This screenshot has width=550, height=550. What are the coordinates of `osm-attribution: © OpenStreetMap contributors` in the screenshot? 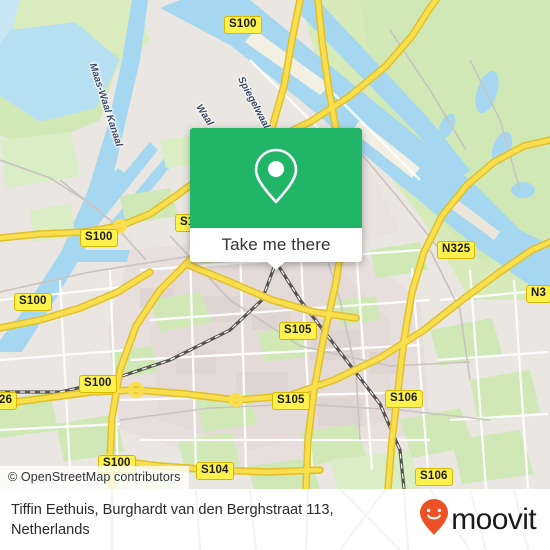 It's located at (94, 477).